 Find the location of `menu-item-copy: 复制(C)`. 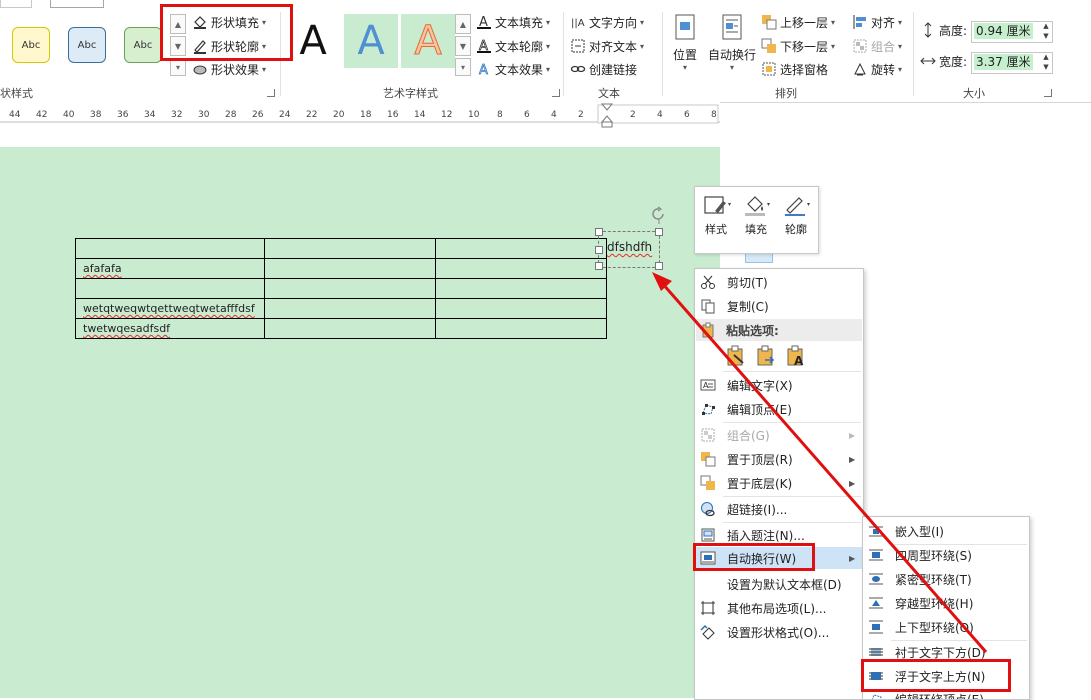

menu-item-copy: 复制(C) is located at coordinates (779, 306).